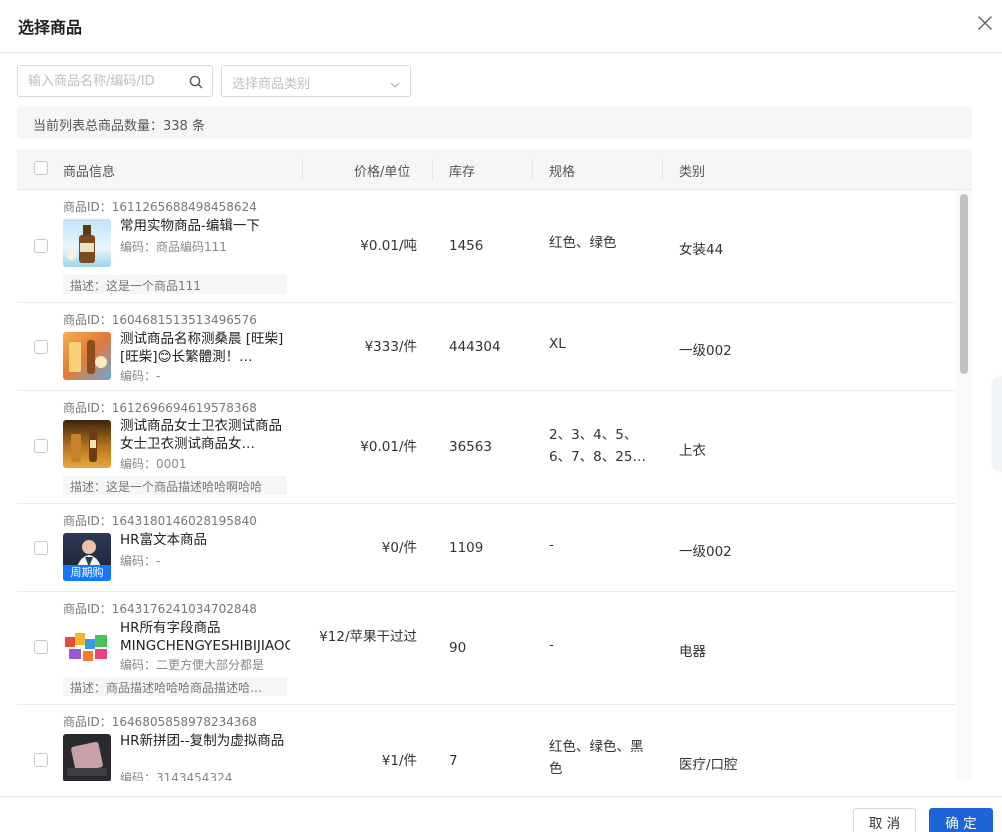  Describe the element at coordinates (87, 444) in the screenshot. I see `beer-glass-thumbnail` at that location.